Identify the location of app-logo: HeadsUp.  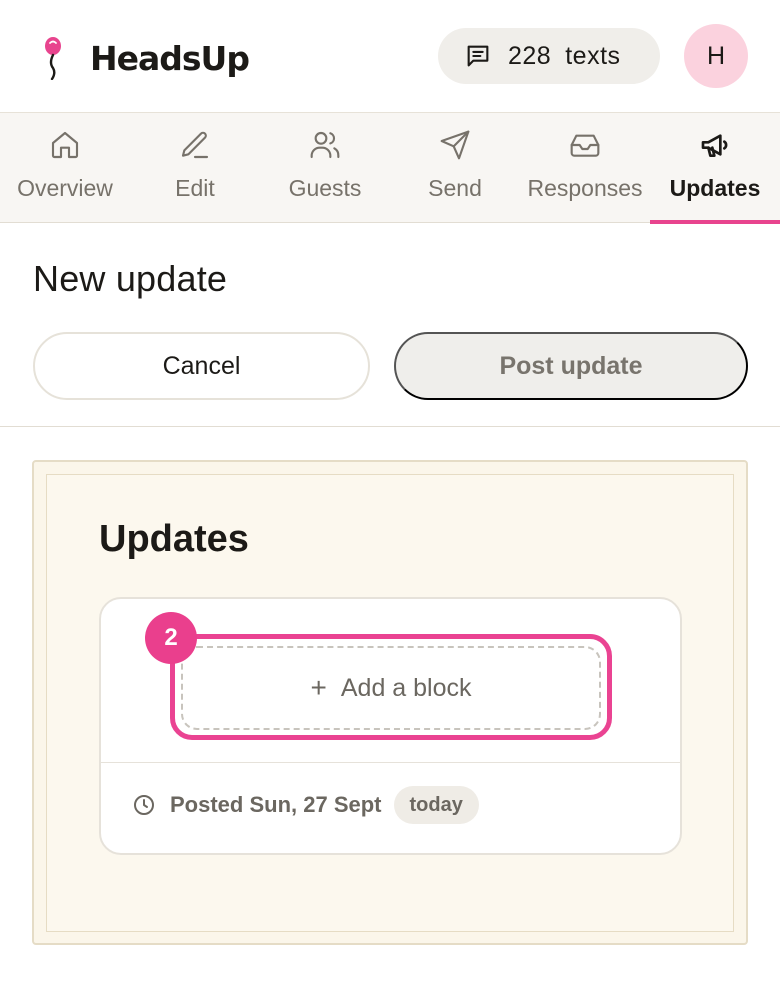
(143, 58).